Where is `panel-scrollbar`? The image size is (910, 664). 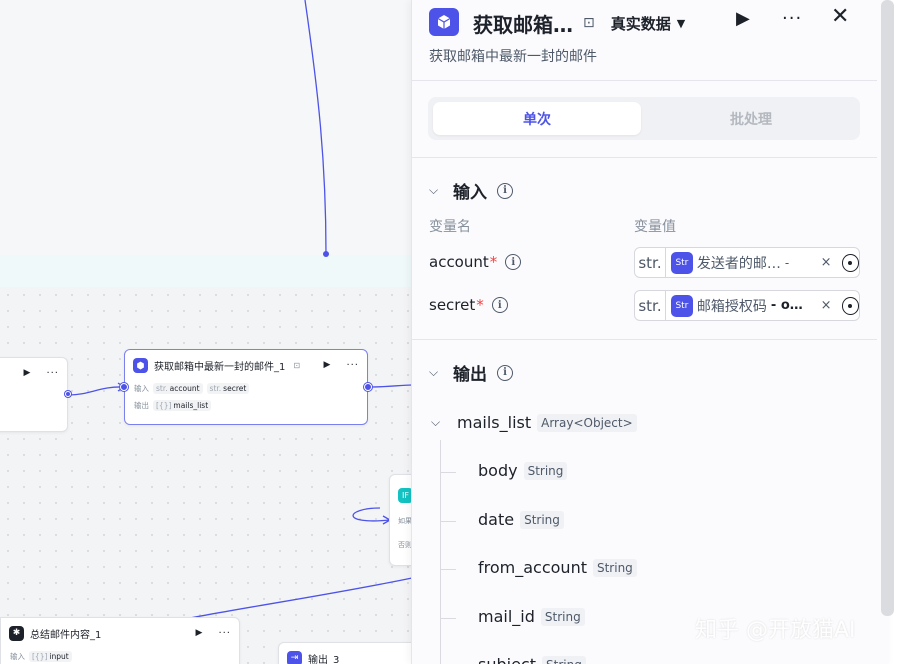 panel-scrollbar is located at coordinates (887, 308).